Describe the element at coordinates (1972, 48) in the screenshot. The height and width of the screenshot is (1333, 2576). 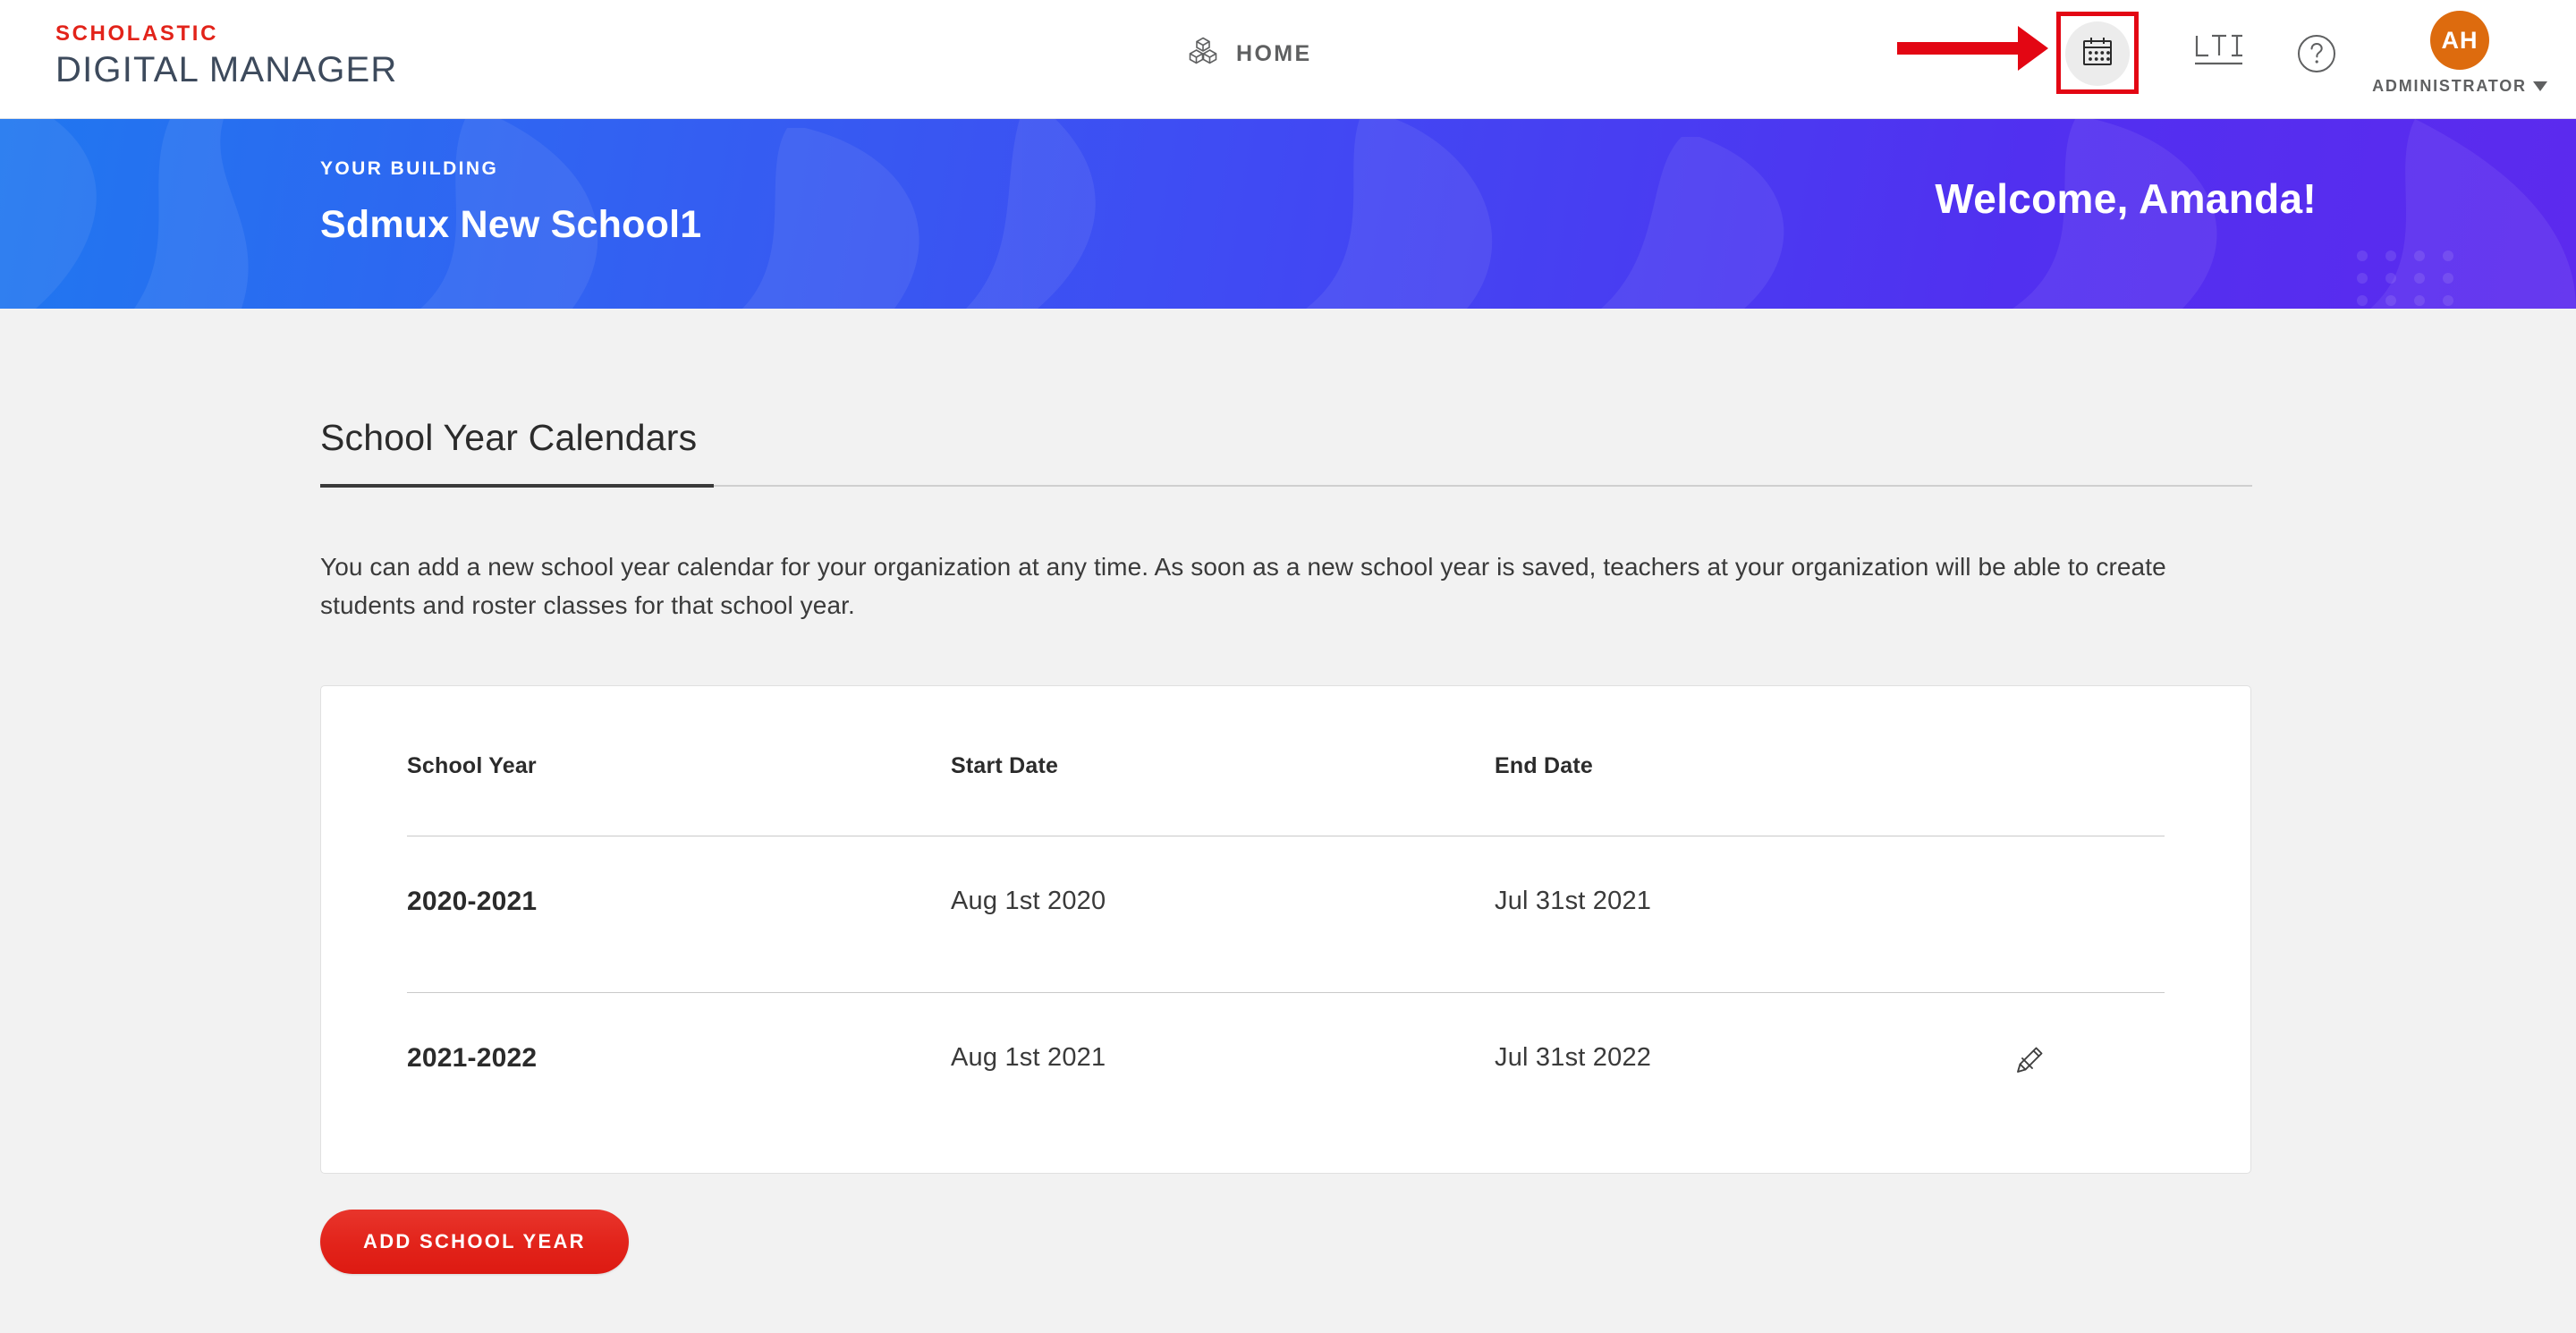
I see `annotation-arrow-icon` at that location.